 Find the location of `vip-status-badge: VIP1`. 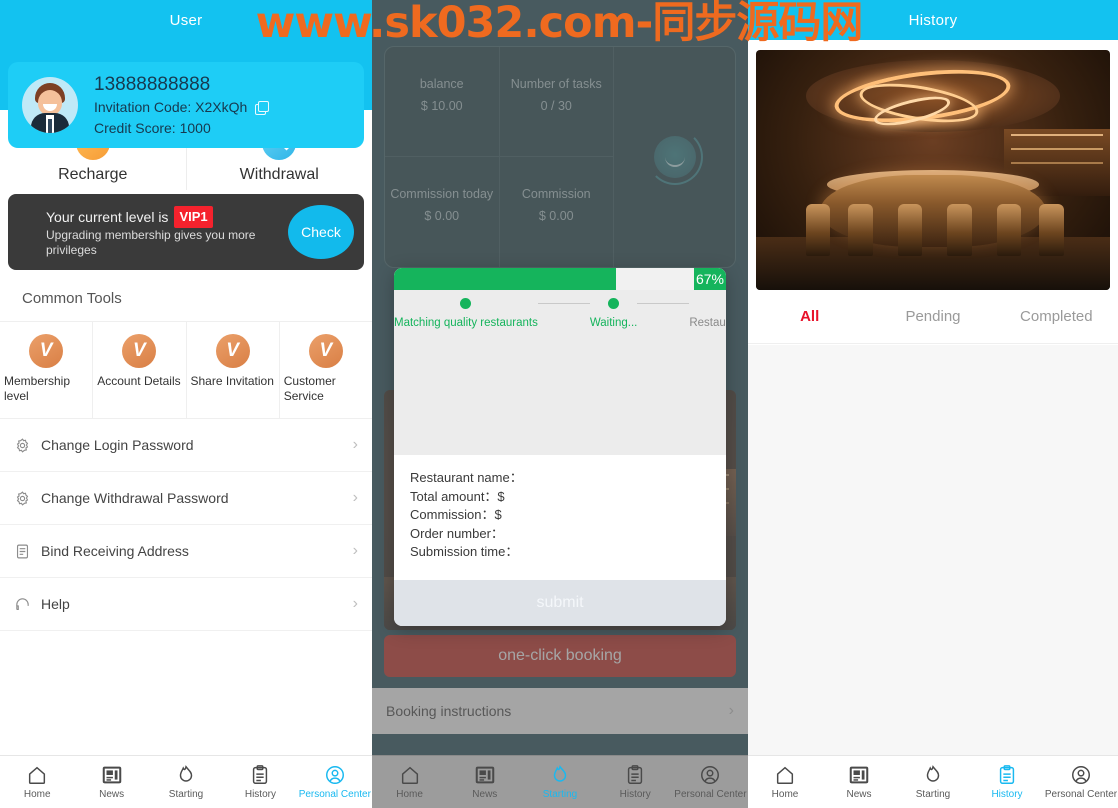

vip-status-badge: VIP1 is located at coordinates (193, 217).